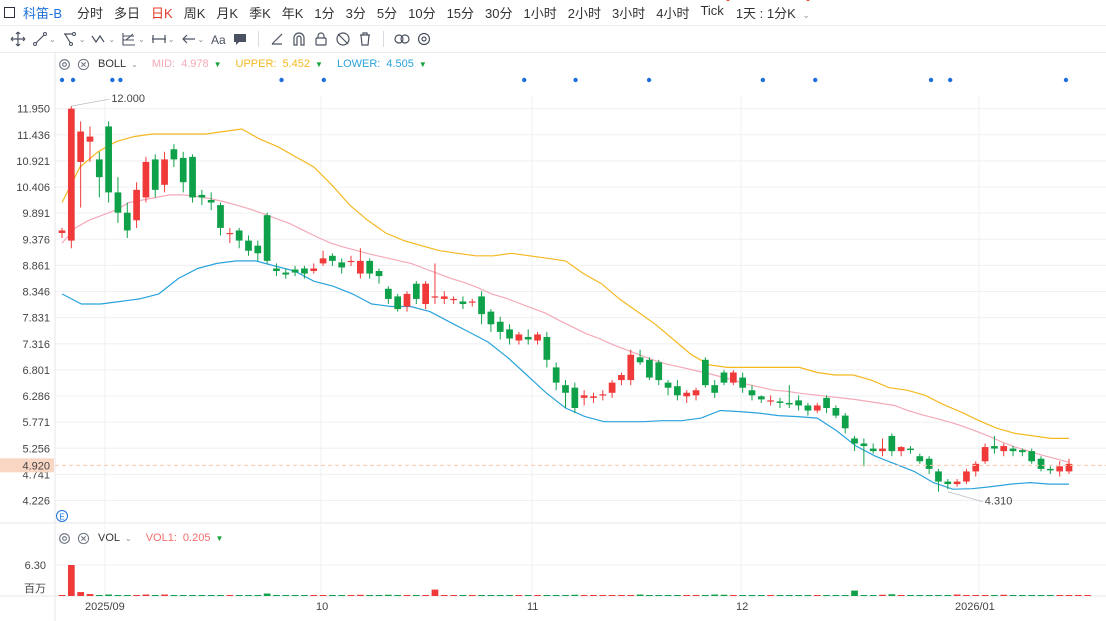  Describe the element at coordinates (162, 12) in the screenshot. I see `period-tab-2: 日K` at that location.